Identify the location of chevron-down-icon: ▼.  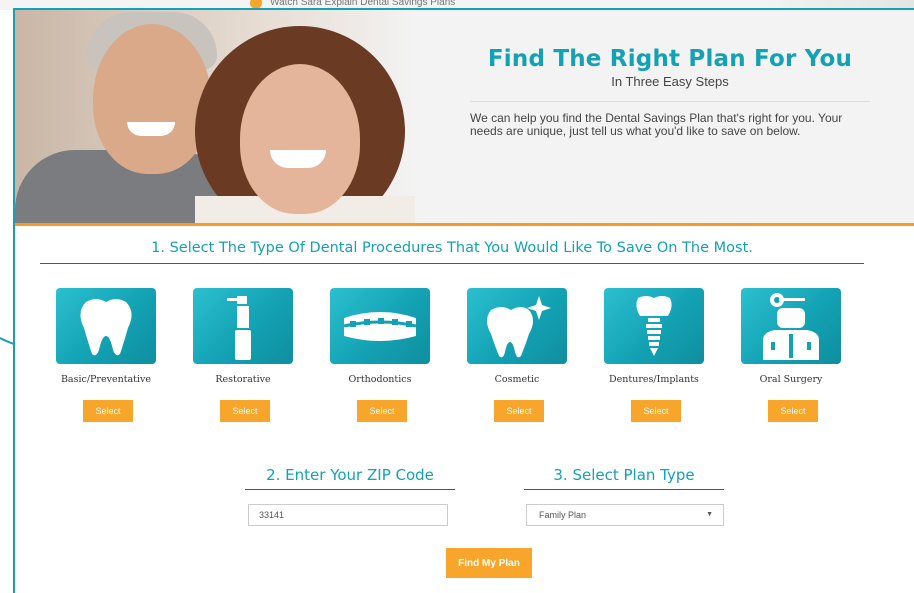
(709, 514).